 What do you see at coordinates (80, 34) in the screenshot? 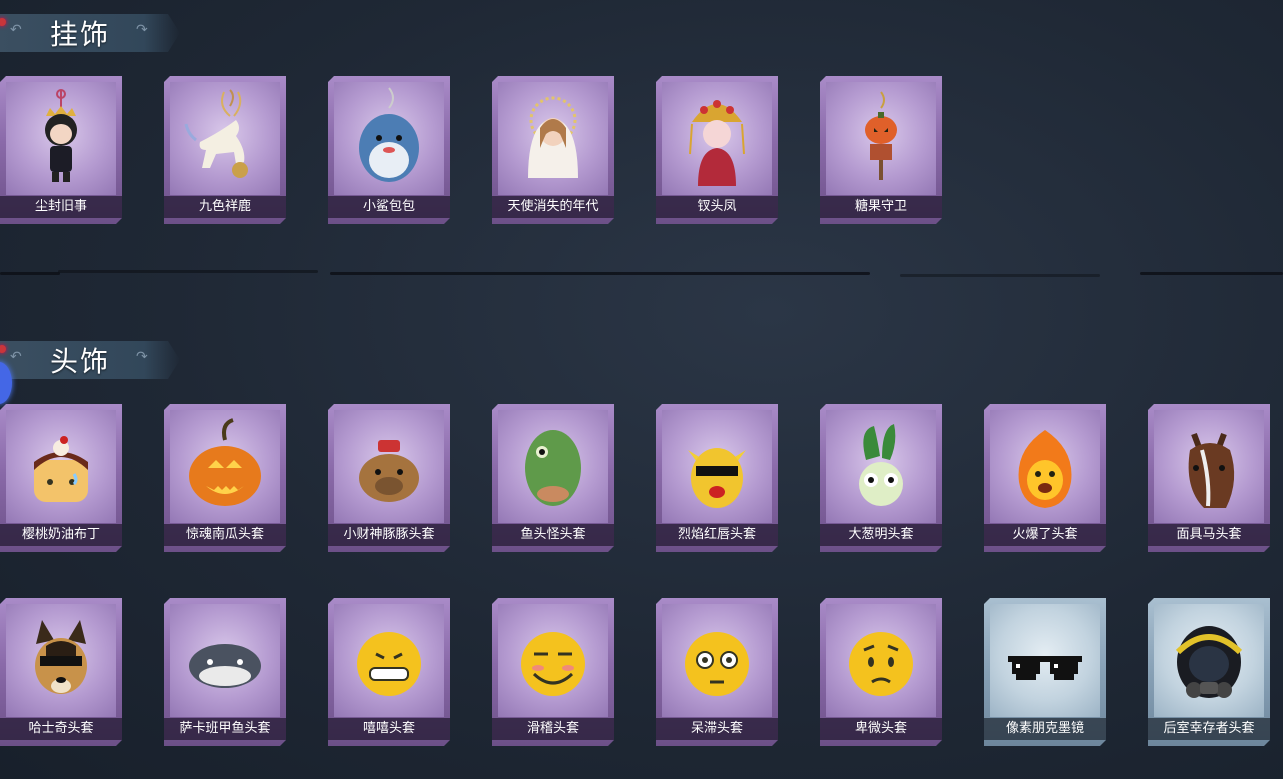
I see `section-title: 挂饰` at bounding box center [80, 34].